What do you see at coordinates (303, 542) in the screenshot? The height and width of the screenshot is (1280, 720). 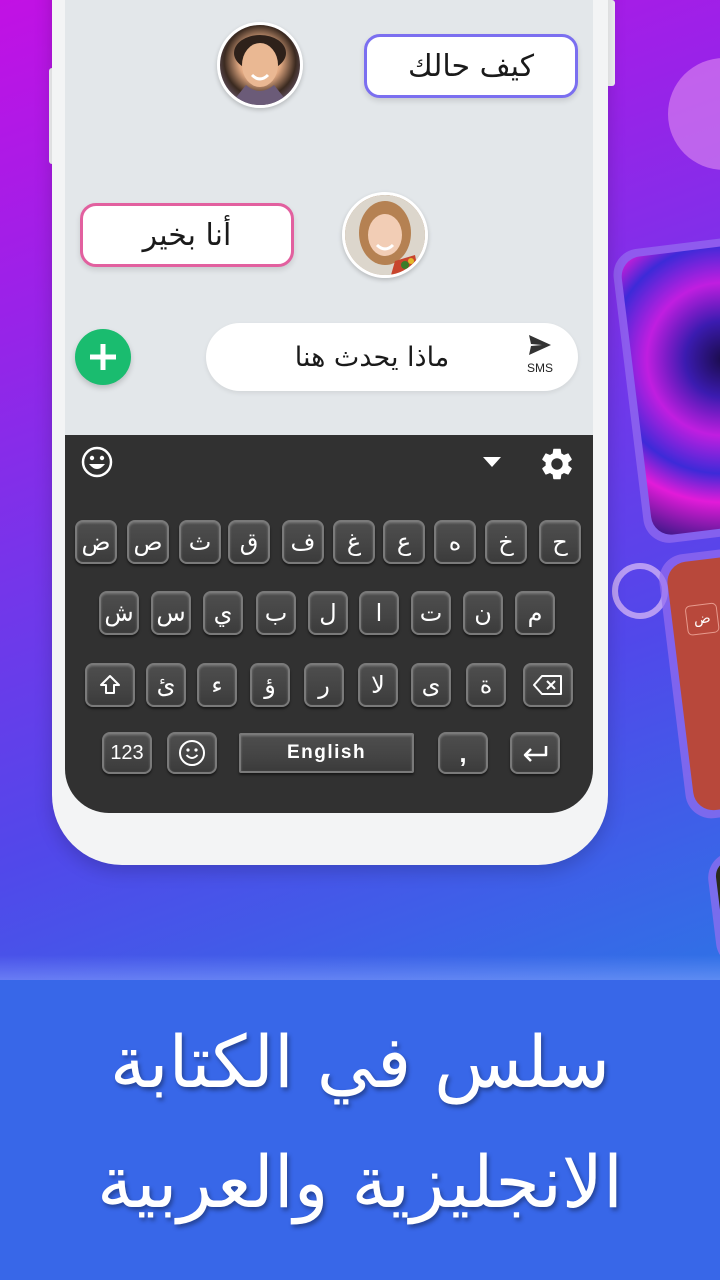 I see `key-feh: ف` at bounding box center [303, 542].